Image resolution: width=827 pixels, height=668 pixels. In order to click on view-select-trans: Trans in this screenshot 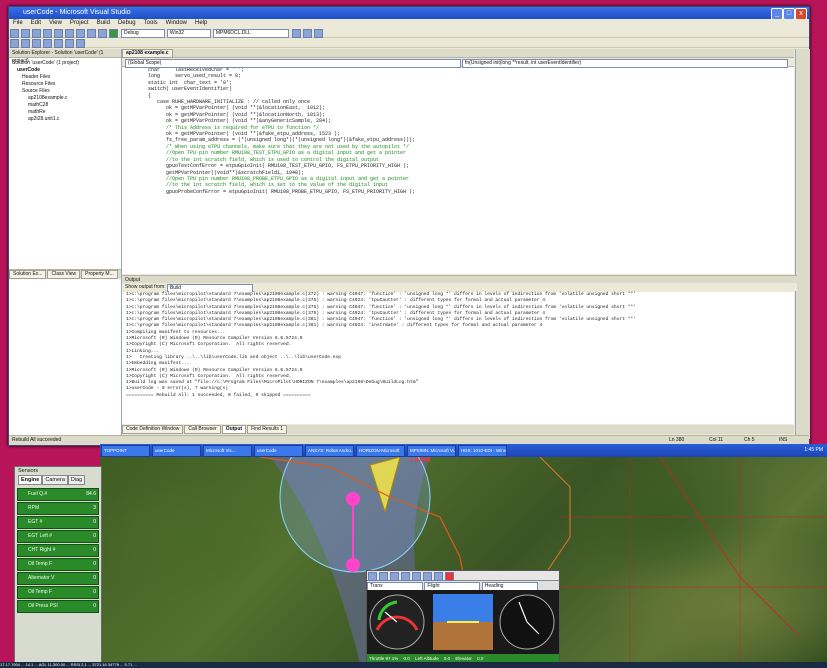, I will do `click(395, 586)`.